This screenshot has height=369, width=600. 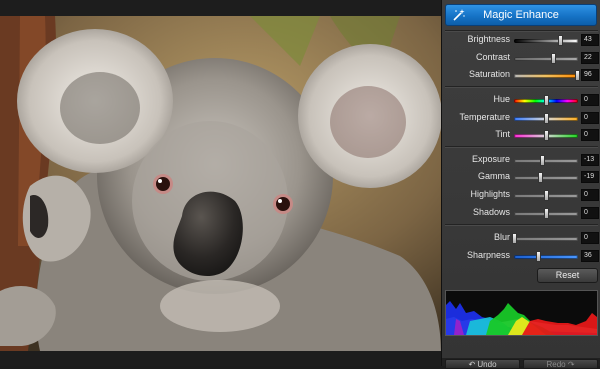 I want to click on temperature-slider, so click(x=546, y=118).